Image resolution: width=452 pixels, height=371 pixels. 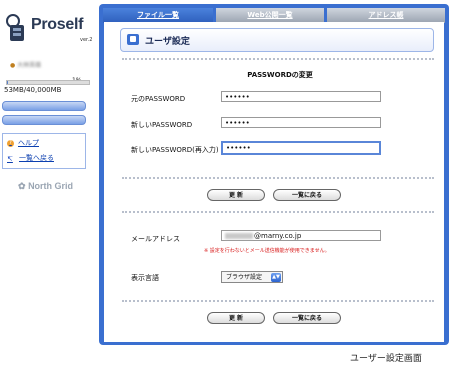 I want to click on old-password-input: ••••••, so click(x=301, y=96).